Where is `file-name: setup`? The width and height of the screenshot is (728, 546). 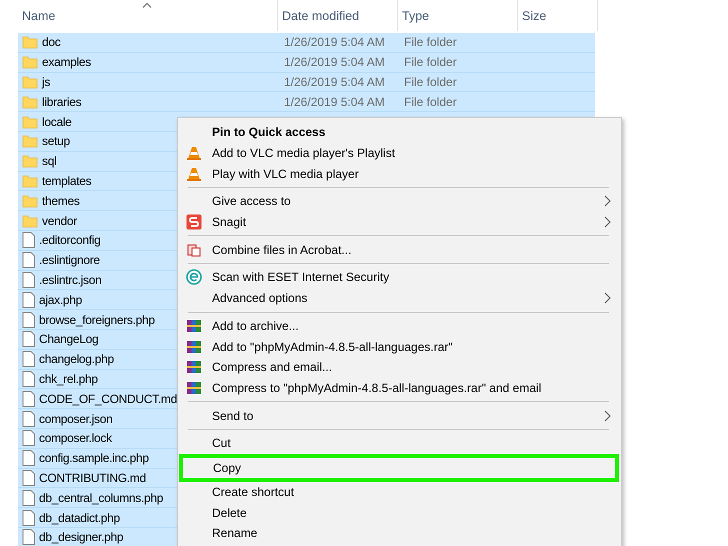 file-name: setup is located at coordinates (56, 141).